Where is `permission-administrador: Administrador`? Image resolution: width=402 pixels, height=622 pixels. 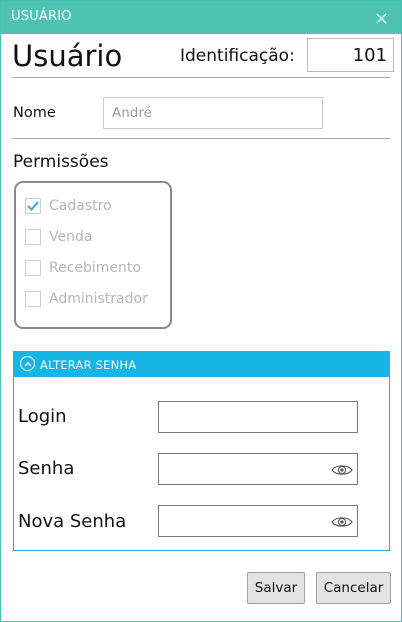 permission-administrador: Administrador is located at coordinates (86, 299).